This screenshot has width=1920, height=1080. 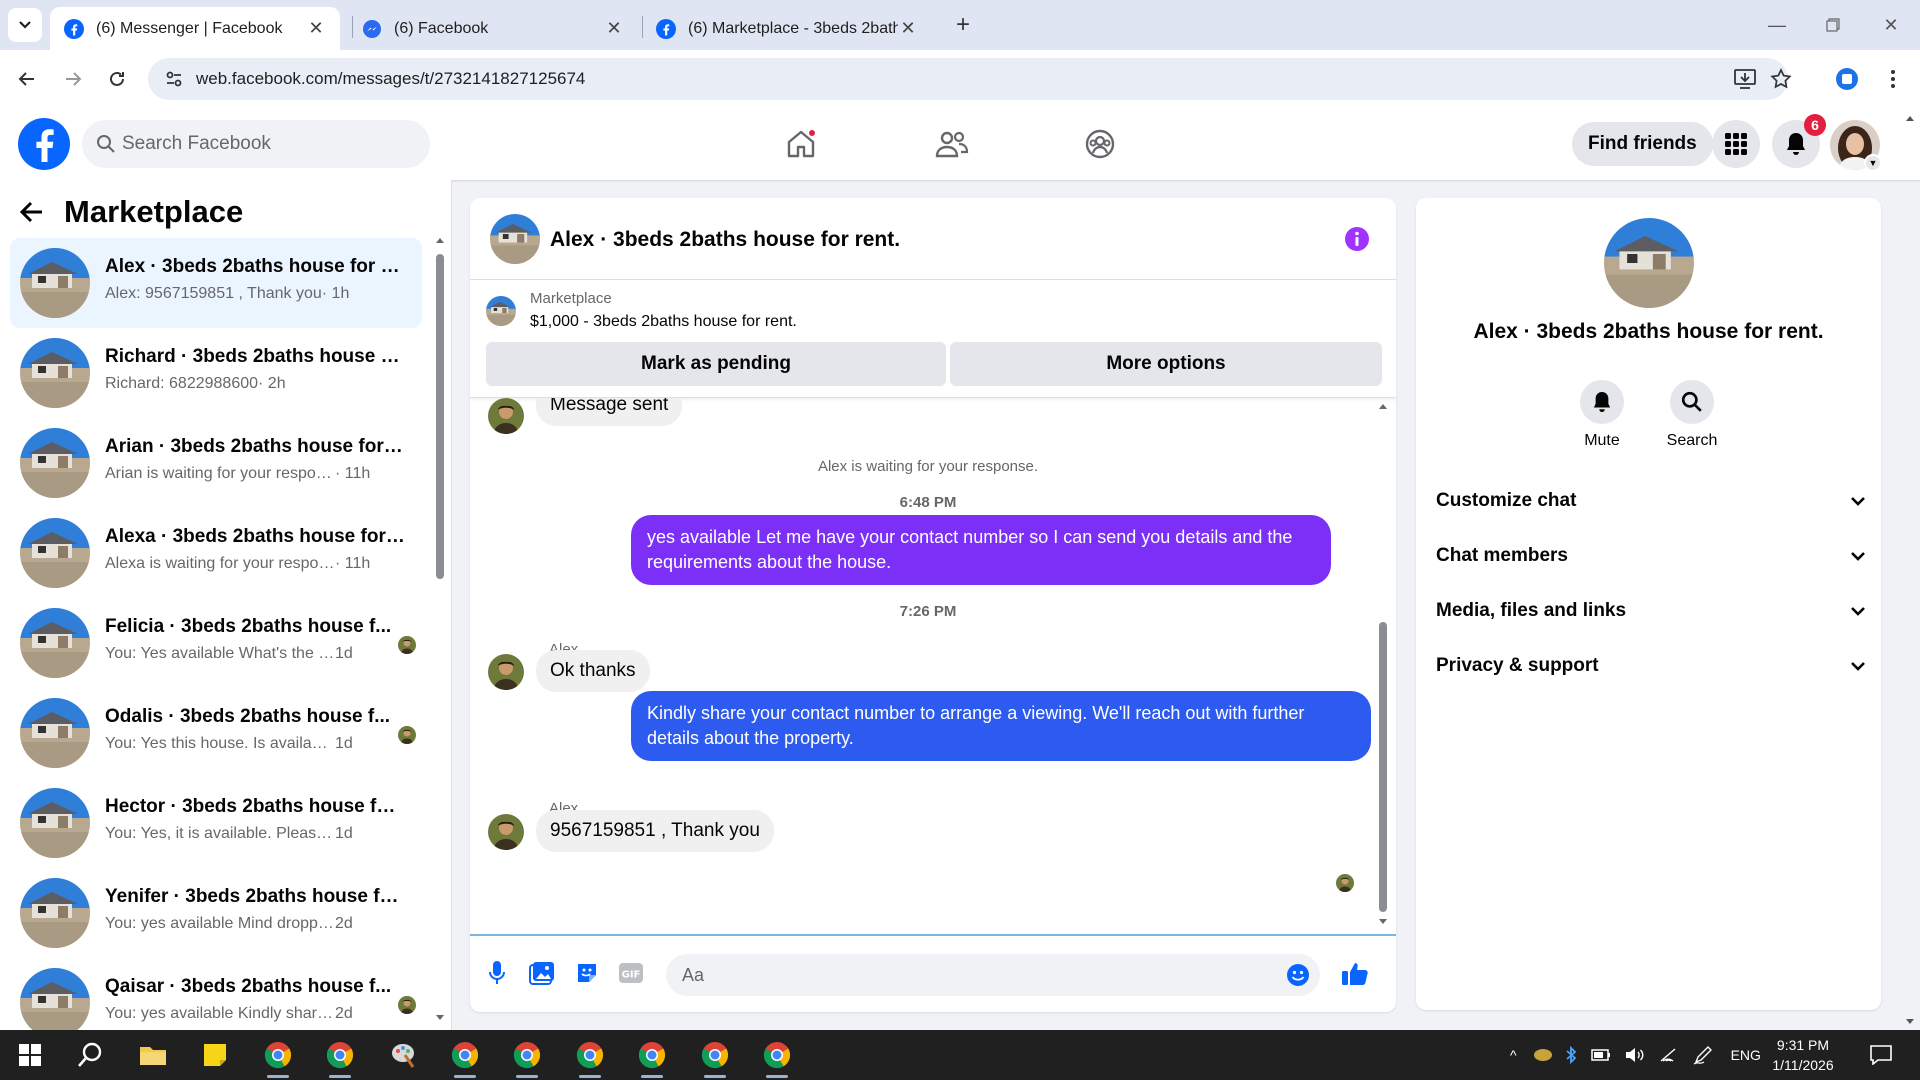 What do you see at coordinates (1781, 79) in the screenshot?
I see `bookmark-star-icon` at bounding box center [1781, 79].